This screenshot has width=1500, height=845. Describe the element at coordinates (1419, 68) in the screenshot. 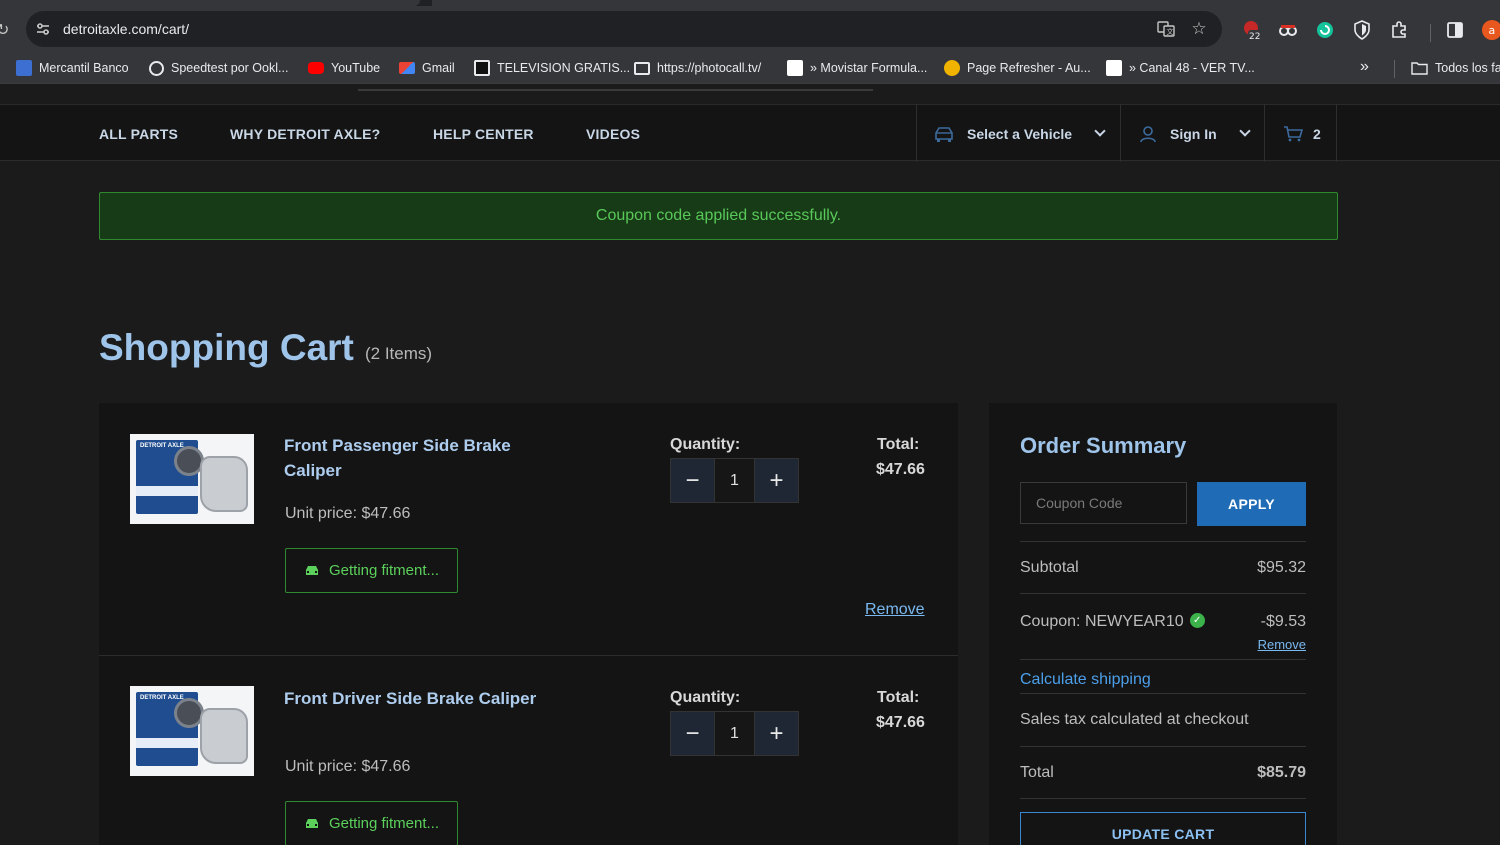

I see `folder-icon` at that location.